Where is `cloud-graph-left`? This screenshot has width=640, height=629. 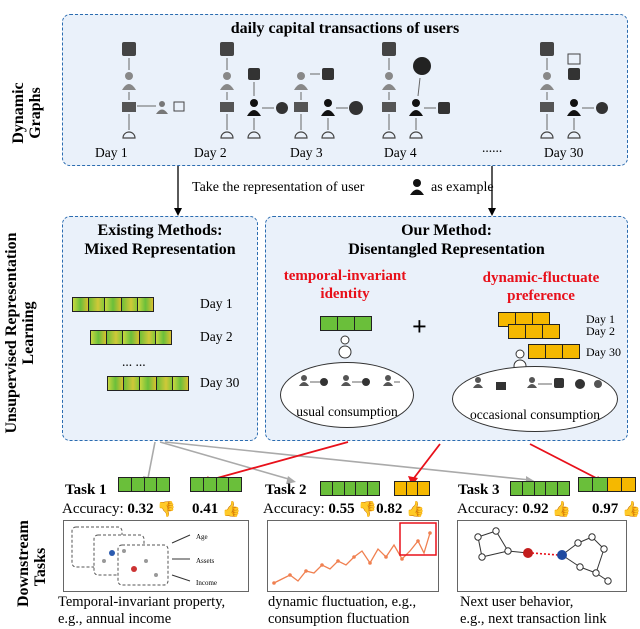
cloud-graph-left is located at coordinates (349, 380).